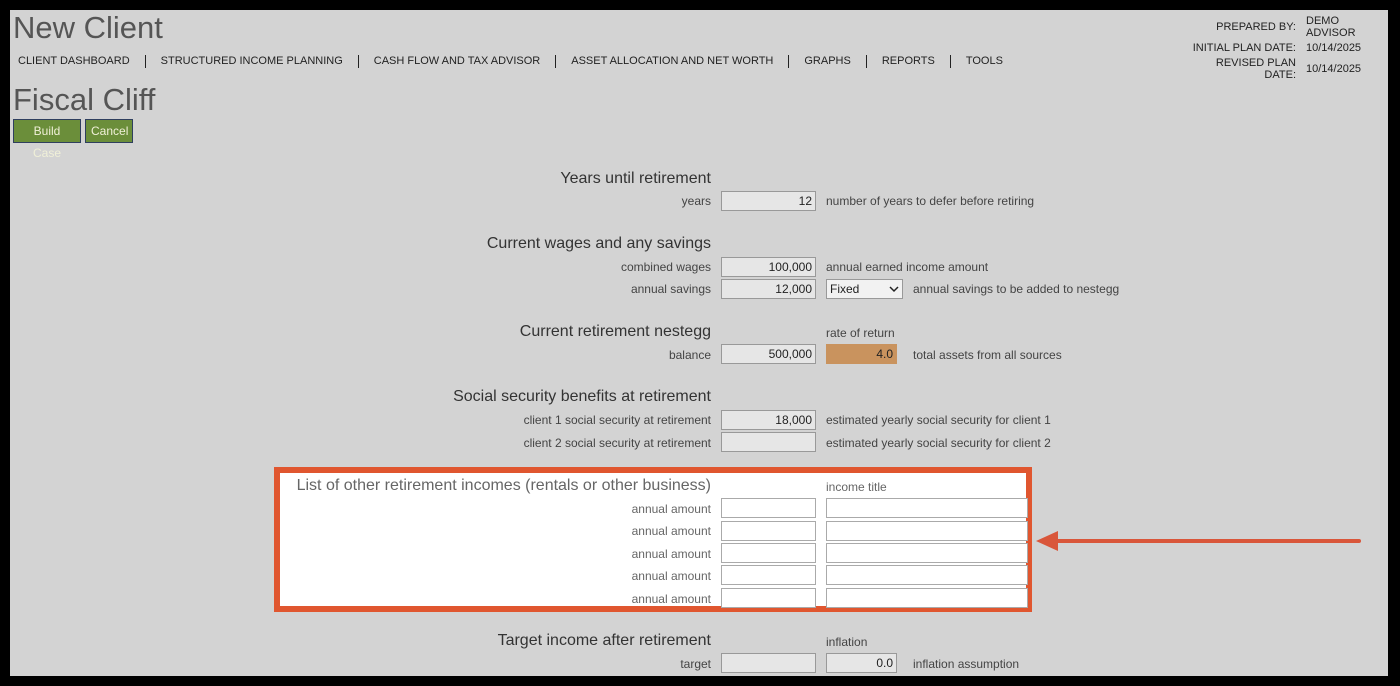 This screenshot has height=686, width=1400. Describe the element at coordinates (907, 267) in the screenshot. I see `combined-wages-desc: annual earned income amount` at that location.